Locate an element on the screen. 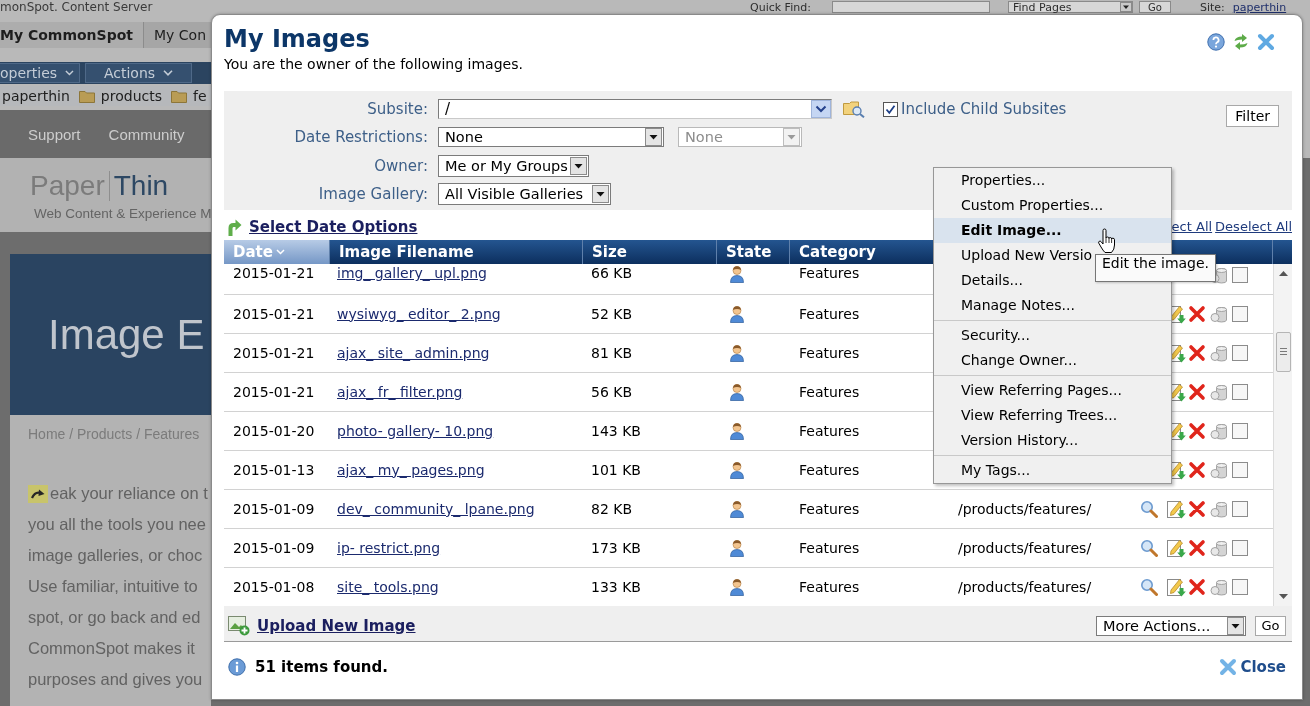 Image resolution: width=1310 pixels, height=706 pixels. filename-link: img_ gallery_ upl.png is located at coordinates (412, 273).